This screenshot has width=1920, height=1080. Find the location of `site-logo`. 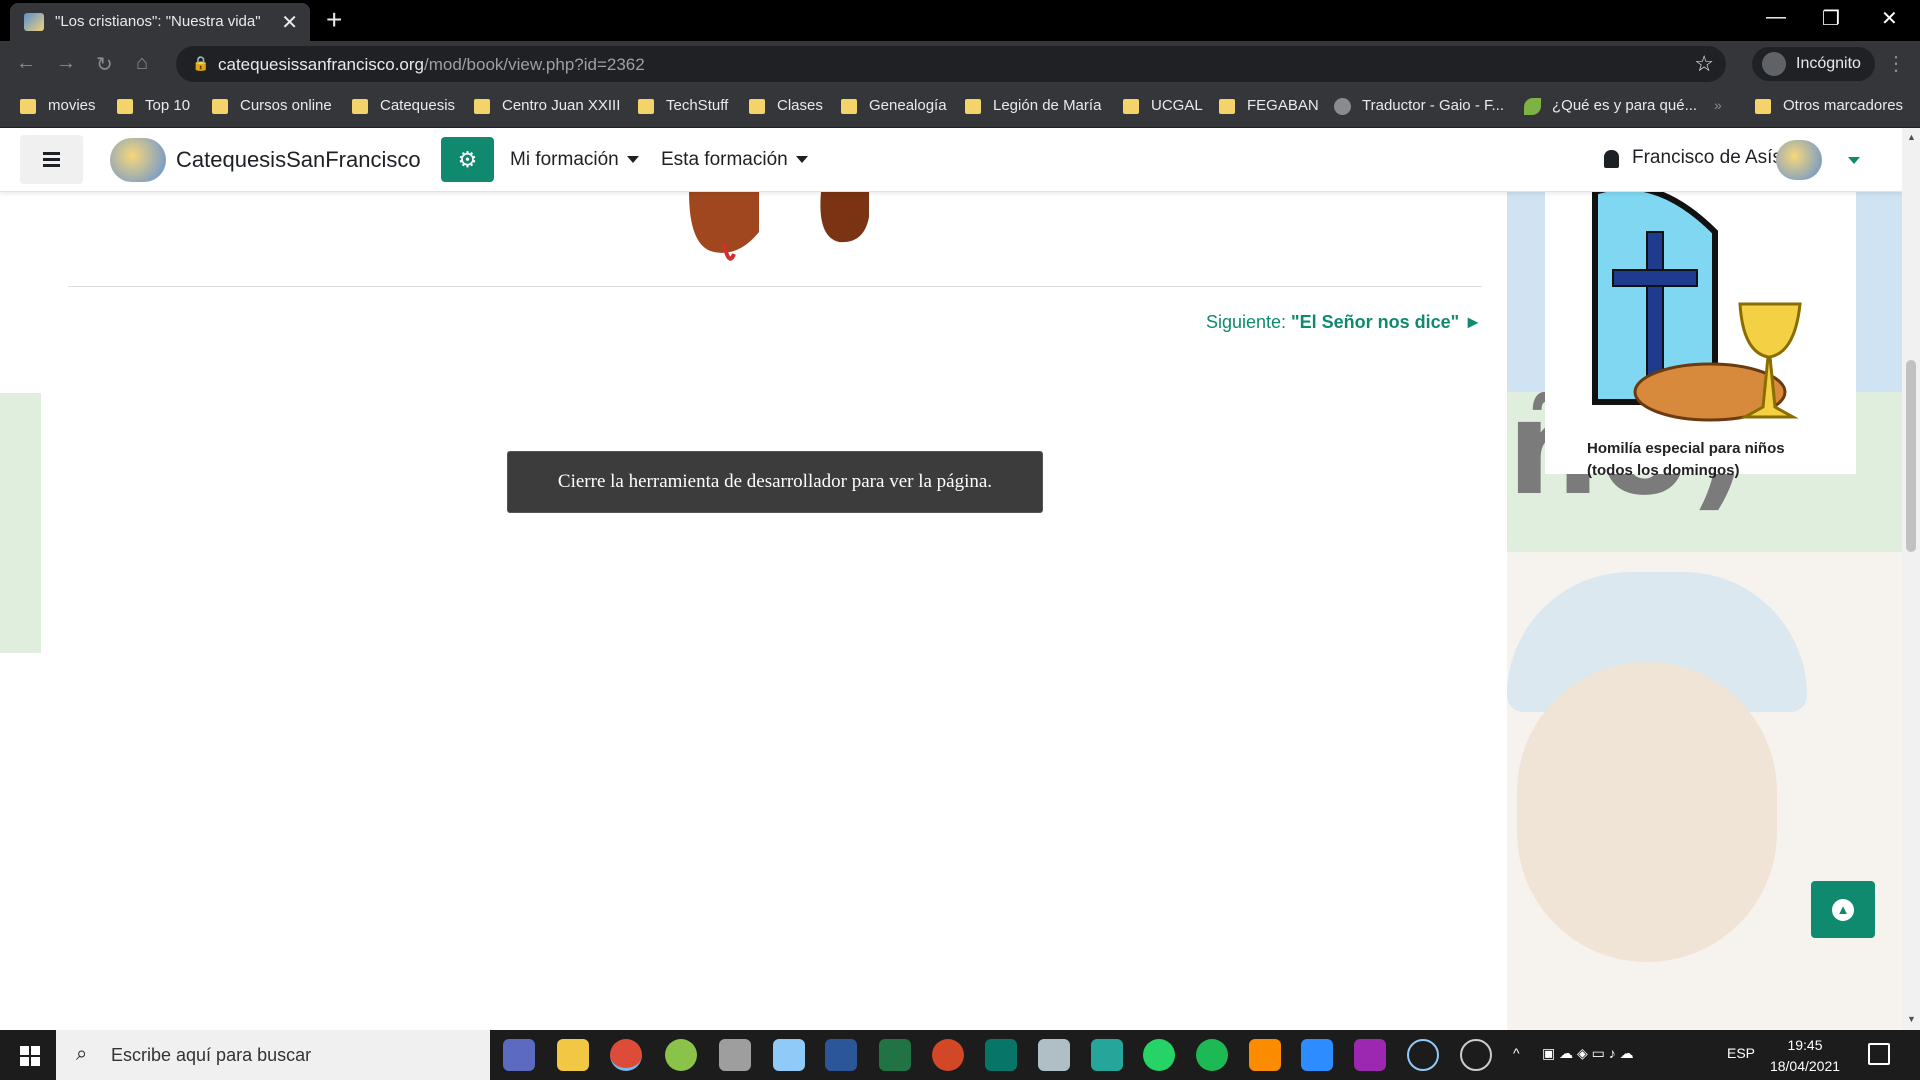

site-logo is located at coordinates (138, 160).